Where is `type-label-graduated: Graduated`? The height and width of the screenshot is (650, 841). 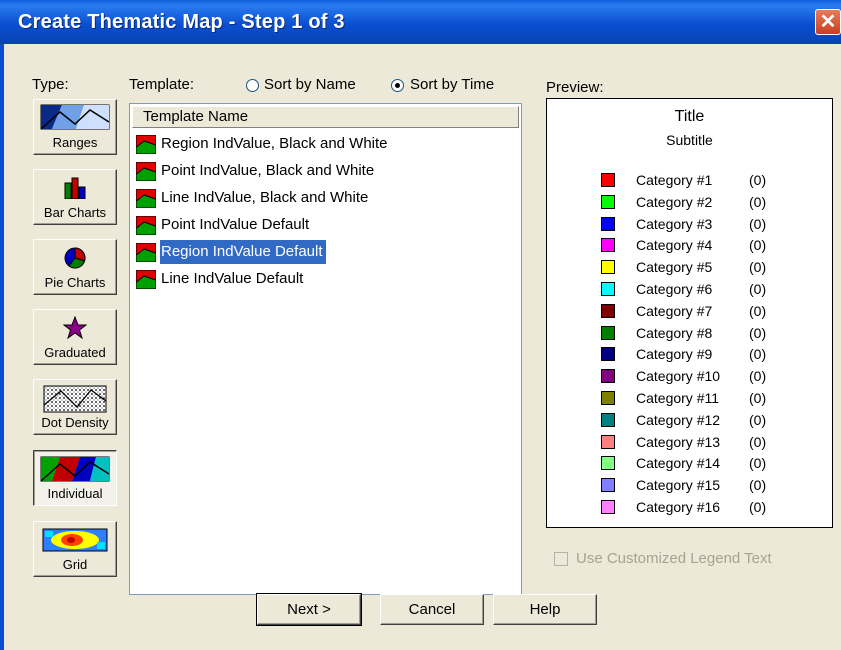
type-label-graduated: Graduated is located at coordinates (75, 352).